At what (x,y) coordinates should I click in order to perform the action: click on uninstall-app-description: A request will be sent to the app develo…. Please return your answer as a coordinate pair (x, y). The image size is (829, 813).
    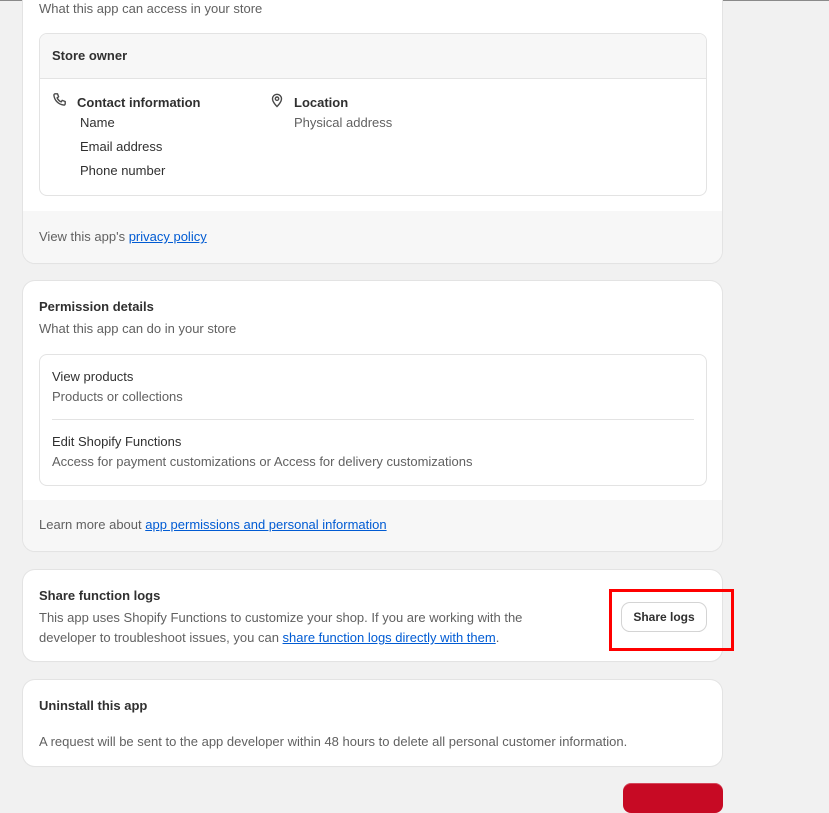
    Looking at the image, I should click on (333, 741).